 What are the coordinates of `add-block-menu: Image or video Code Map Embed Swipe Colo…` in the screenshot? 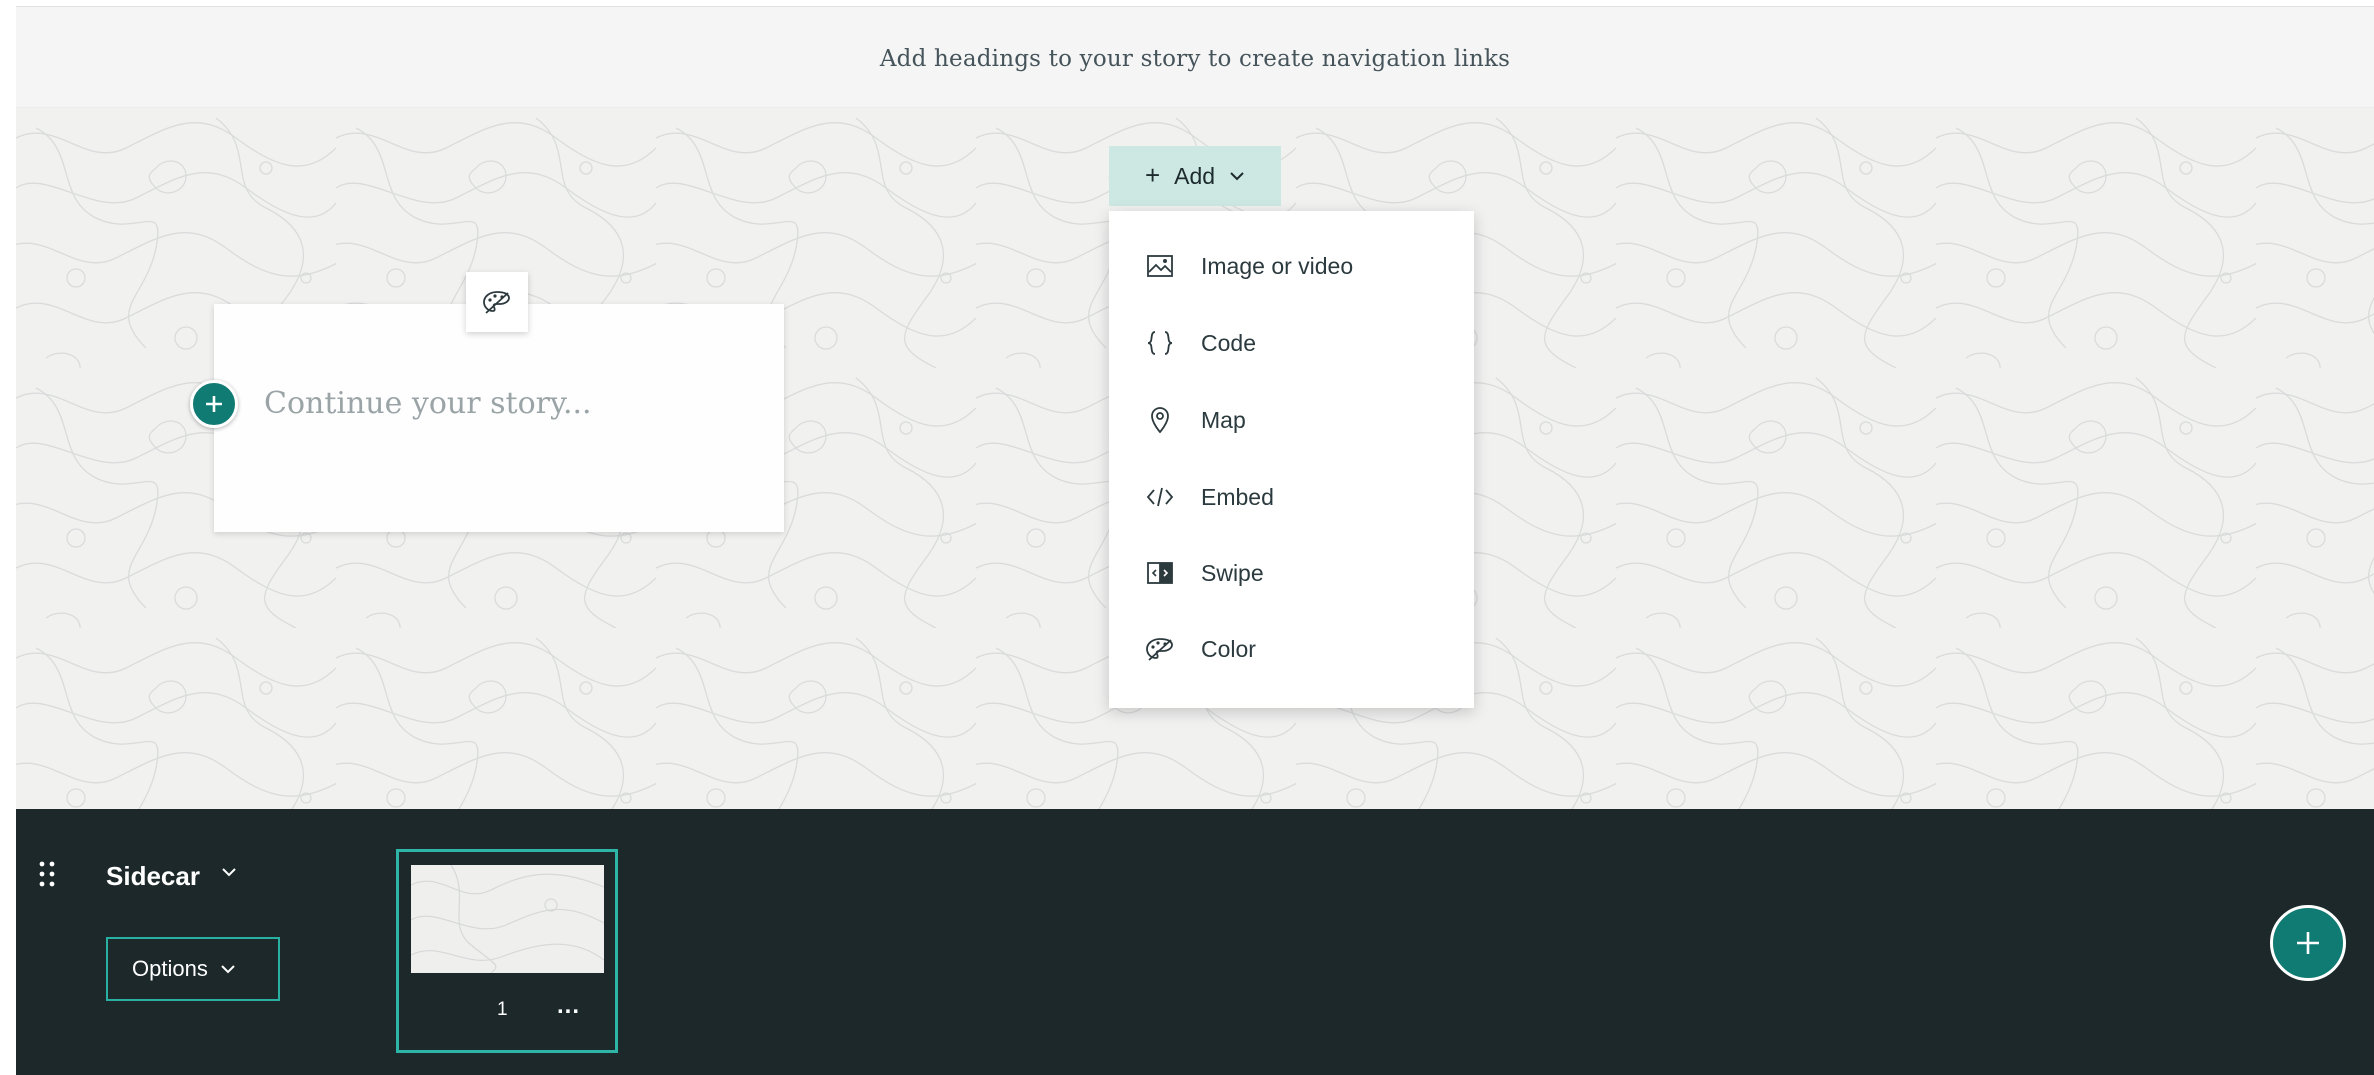 It's located at (1291, 459).